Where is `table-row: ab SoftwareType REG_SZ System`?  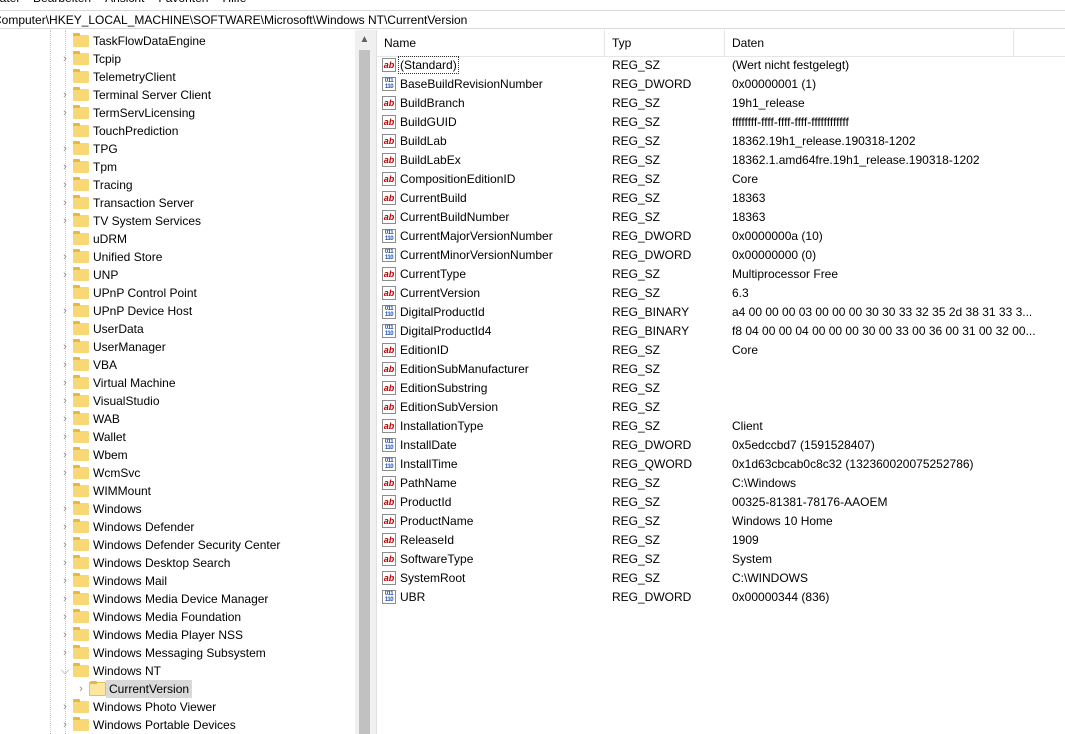
table-row: ab SoftwareType REG_SZ System is located at coordinates (721, 559).